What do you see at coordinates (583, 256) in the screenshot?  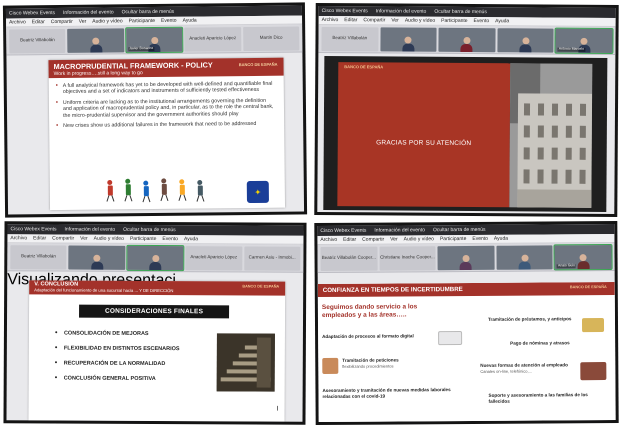 I see `participant-tile: Anais Guix` at bounding box center [583, 256].